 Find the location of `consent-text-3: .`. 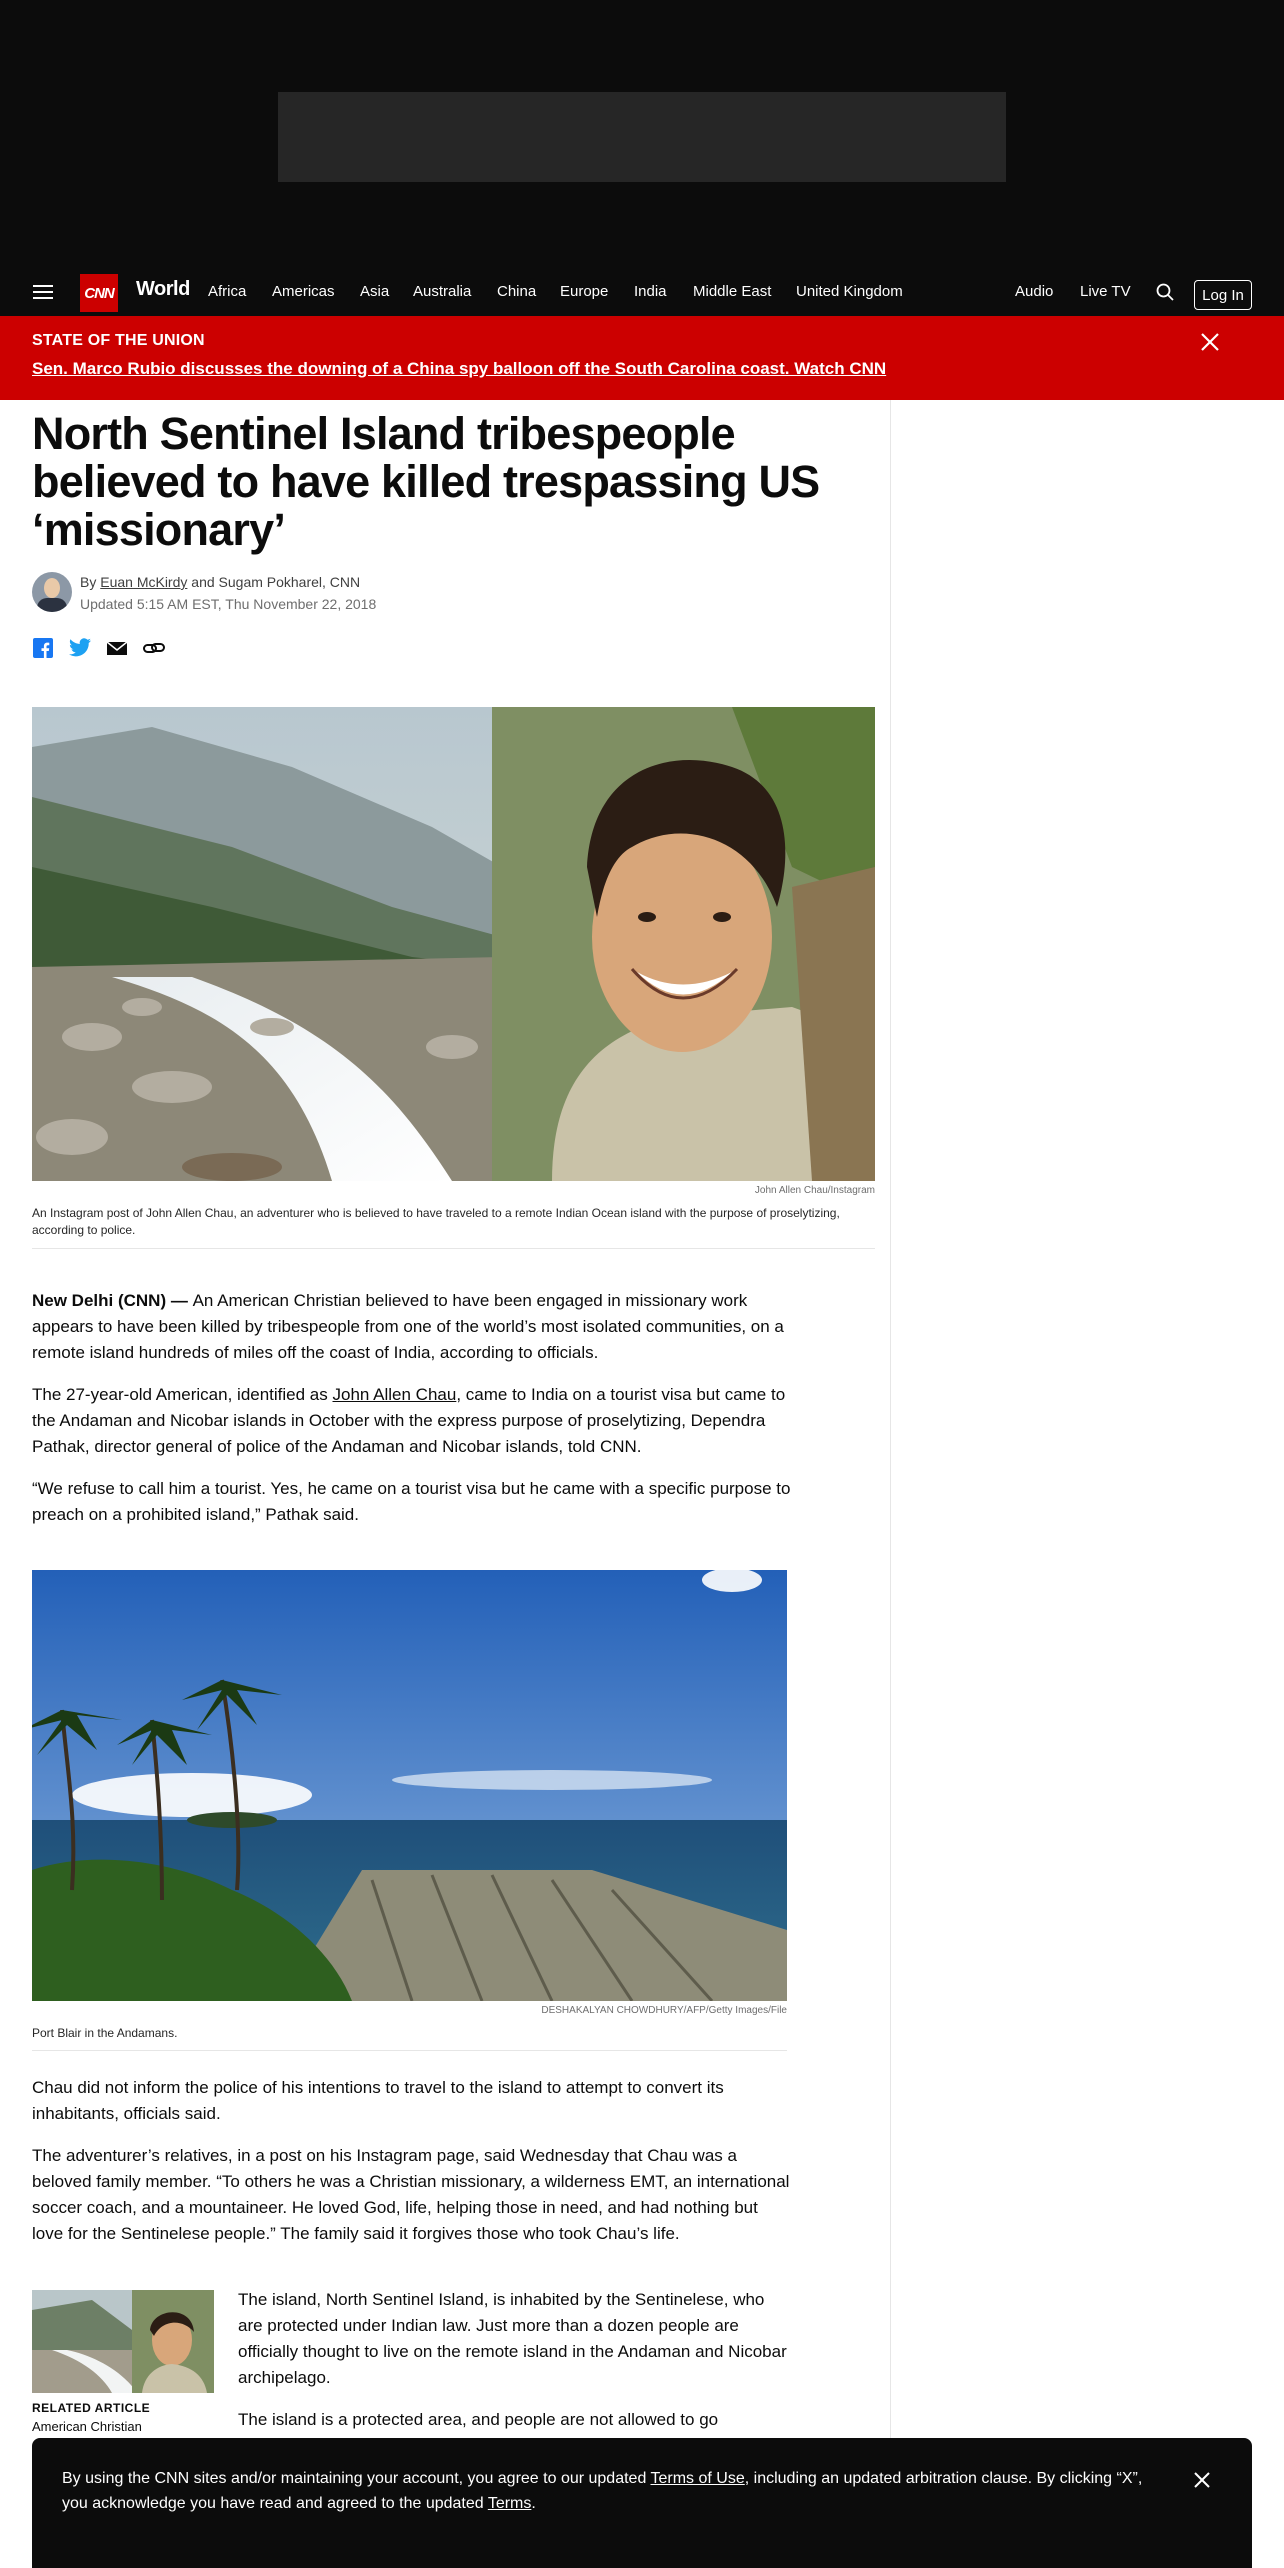

consent-text-3: . is located at coordinates (533, 2503).